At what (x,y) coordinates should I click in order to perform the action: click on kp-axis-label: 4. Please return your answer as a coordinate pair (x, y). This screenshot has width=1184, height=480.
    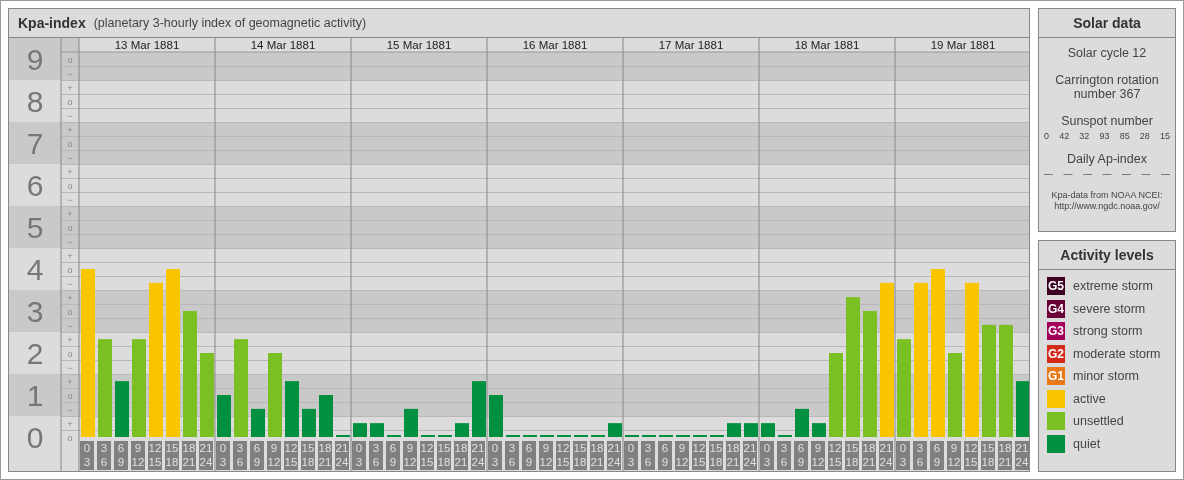
    Looking at the image, I should click on (35, 269).